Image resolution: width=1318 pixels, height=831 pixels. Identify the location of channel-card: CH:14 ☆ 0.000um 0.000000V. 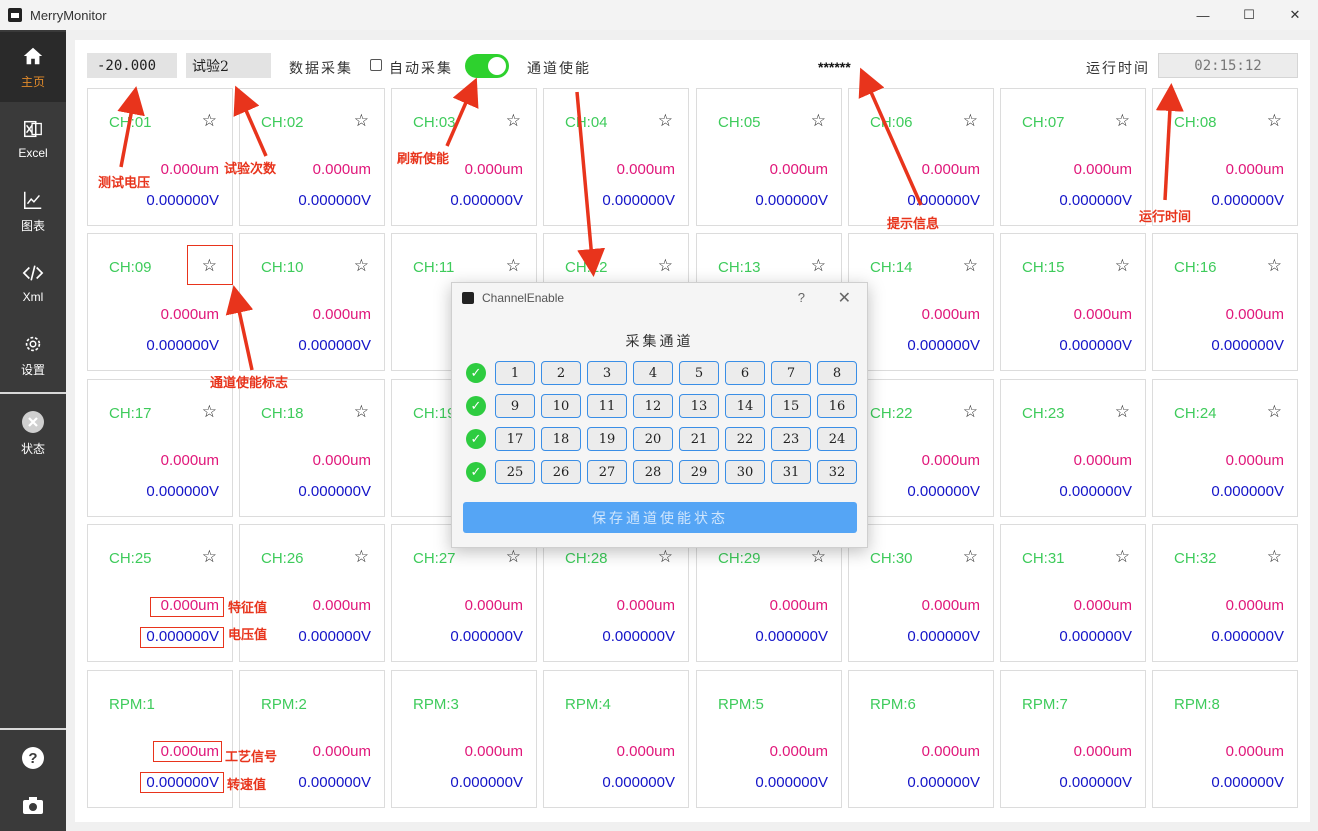
(921, 302).